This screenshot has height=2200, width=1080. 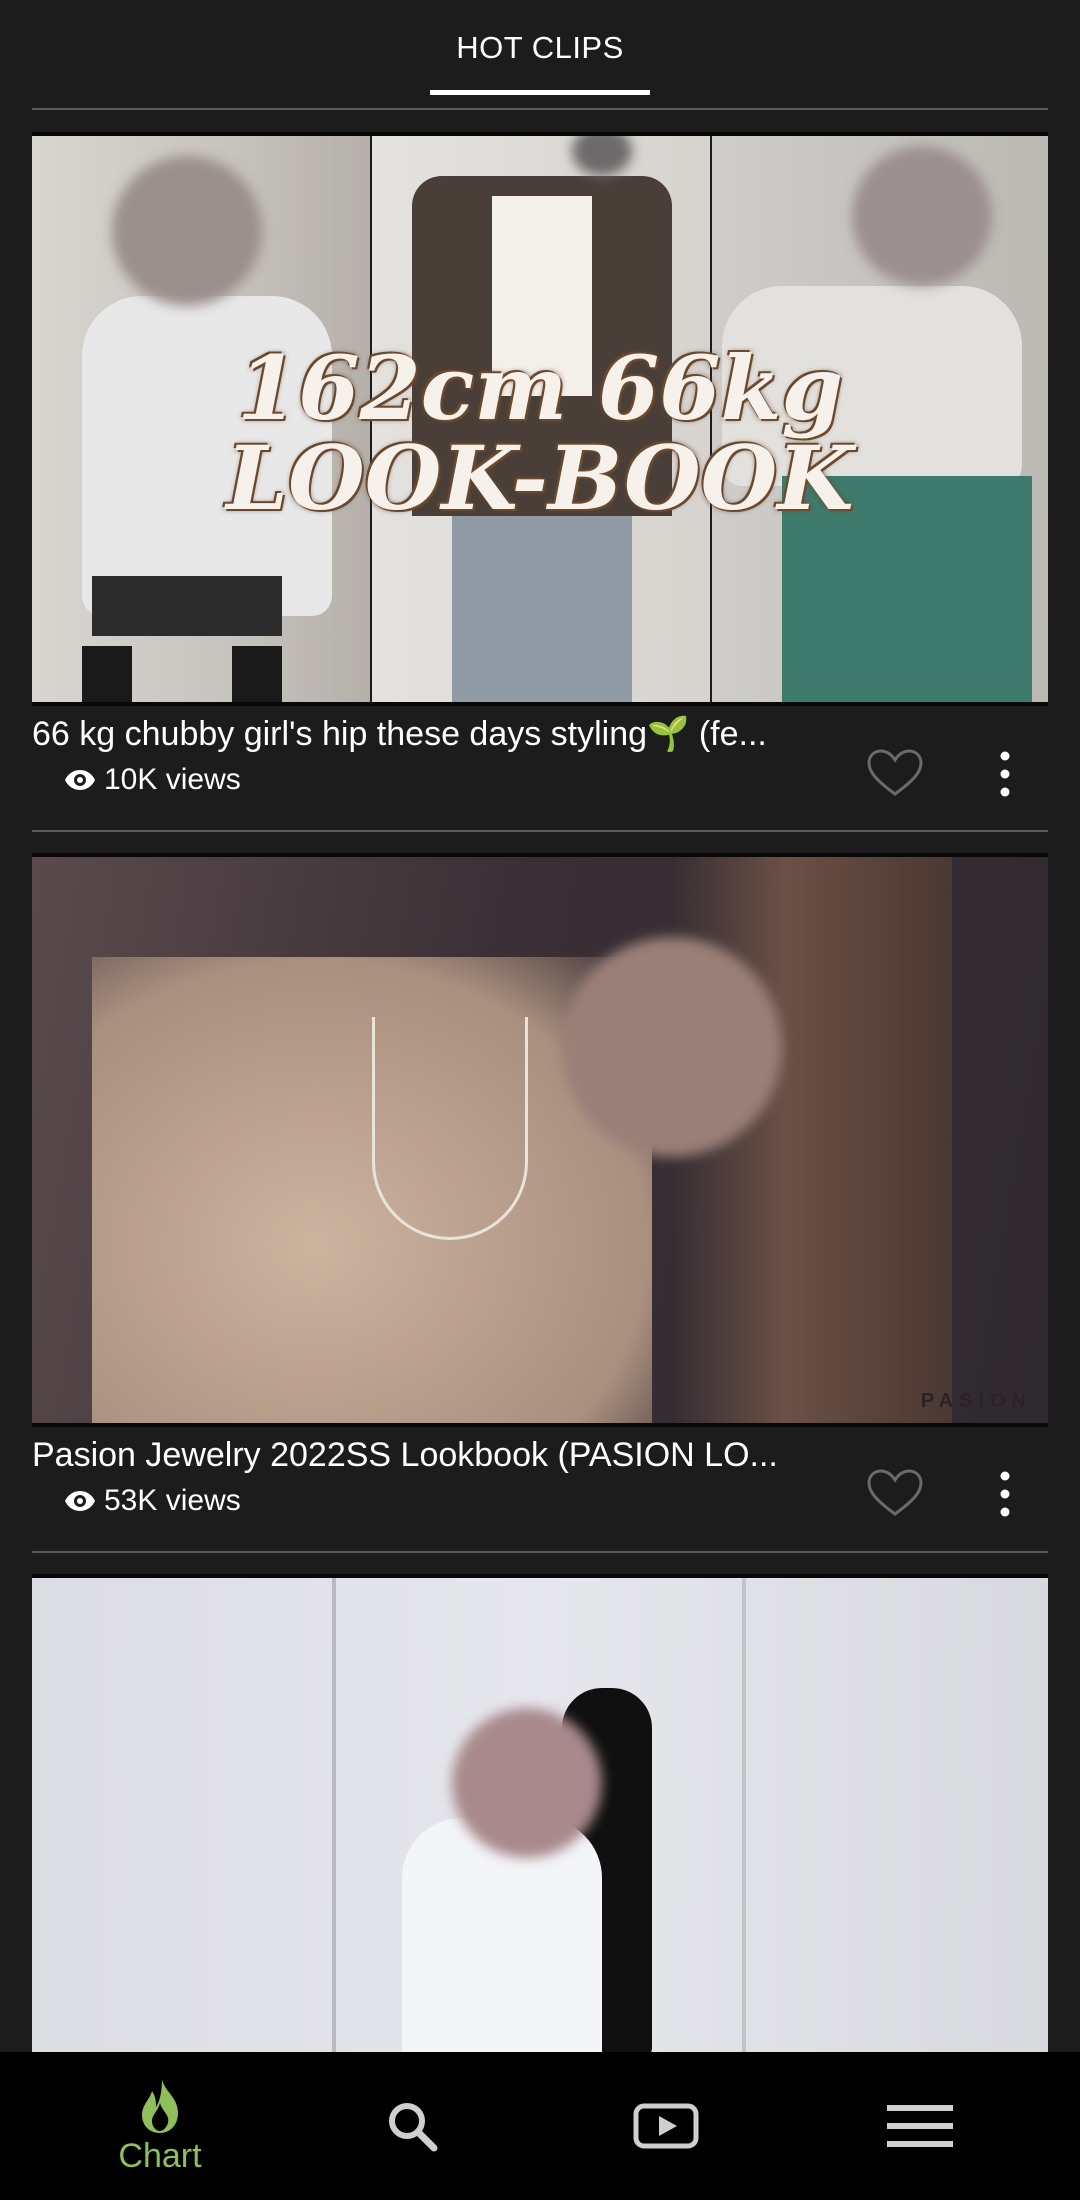 I want to click on menu-icon, so click(x=920, y=2126).